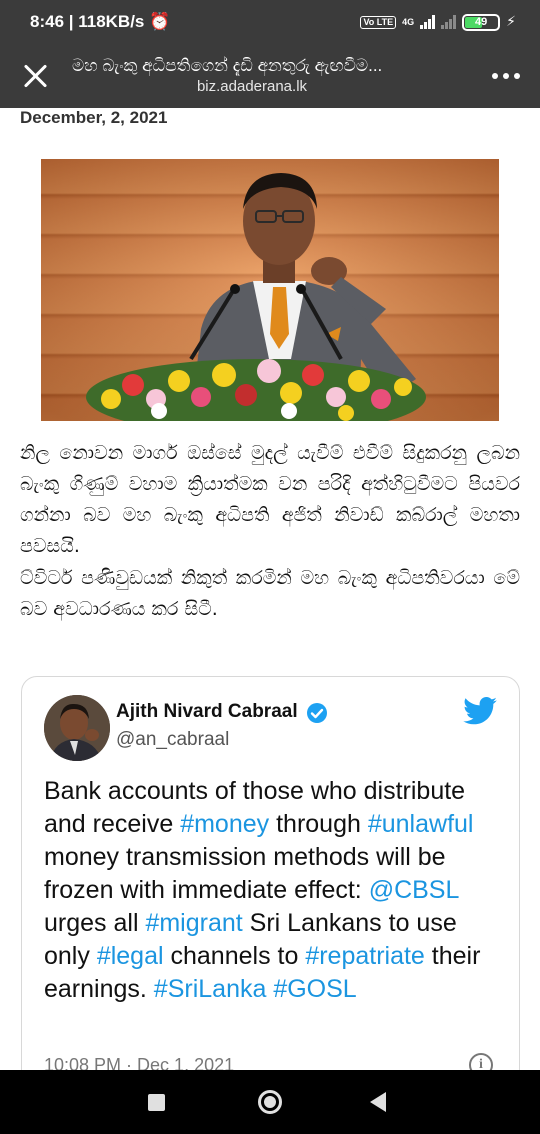  I want to click on battery-level: 49, so click(481, 22).